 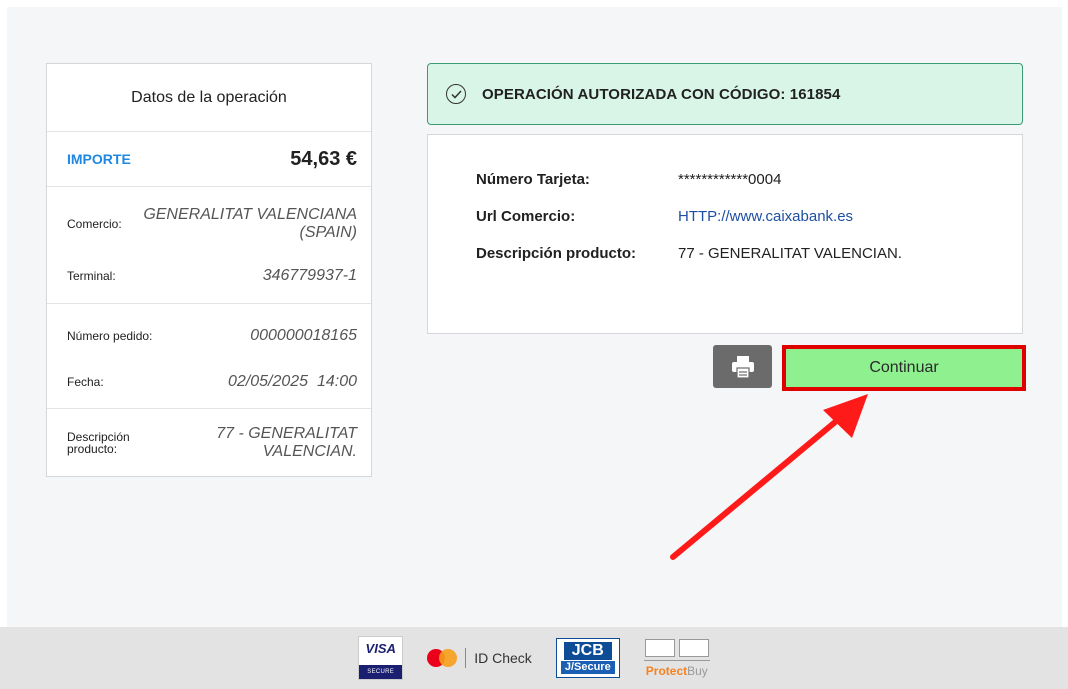 What do you see at coordinates (730, 179) in the screenshot?
I see `card-number-value: ************0004` at bounding box center [730, 179].